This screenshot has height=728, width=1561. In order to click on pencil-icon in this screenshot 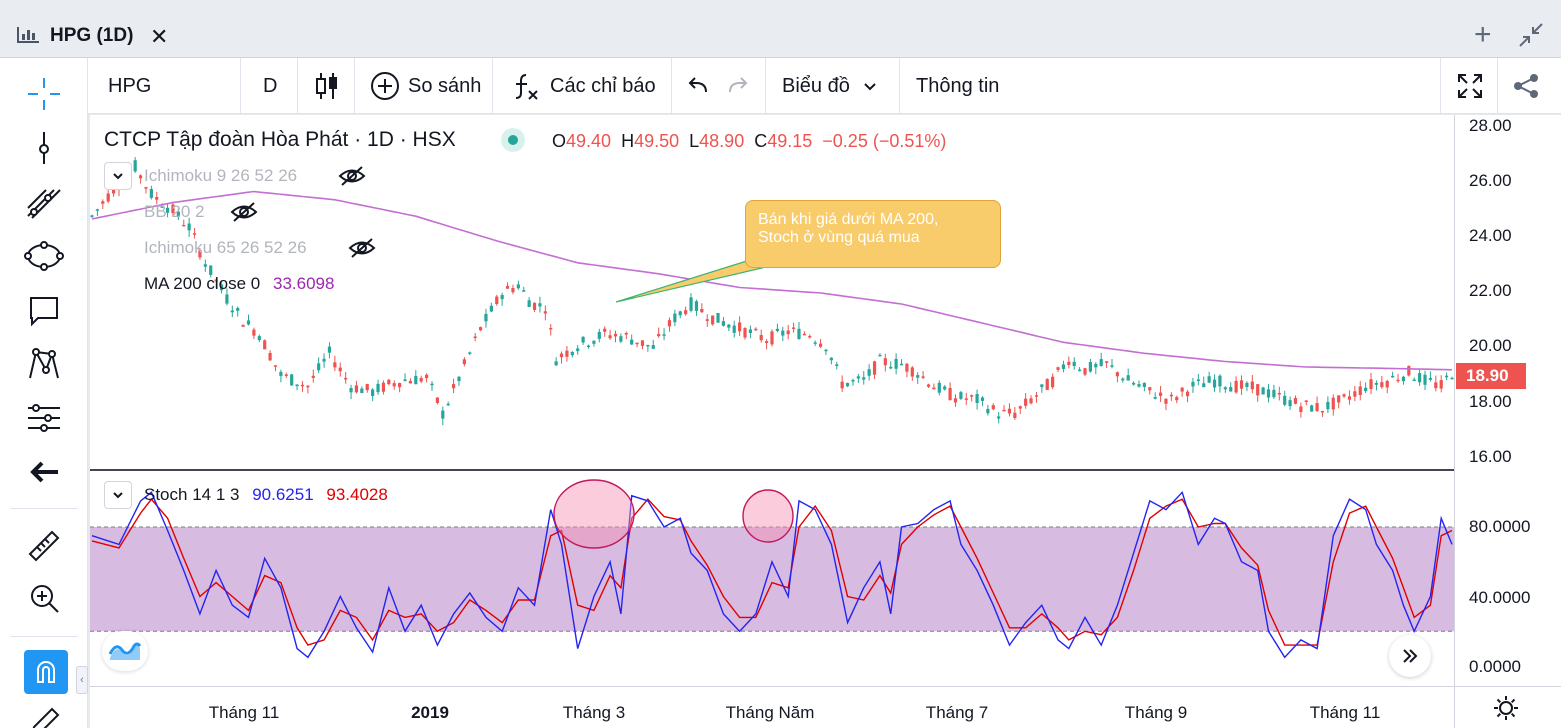, I will do `click(44, 715)`.